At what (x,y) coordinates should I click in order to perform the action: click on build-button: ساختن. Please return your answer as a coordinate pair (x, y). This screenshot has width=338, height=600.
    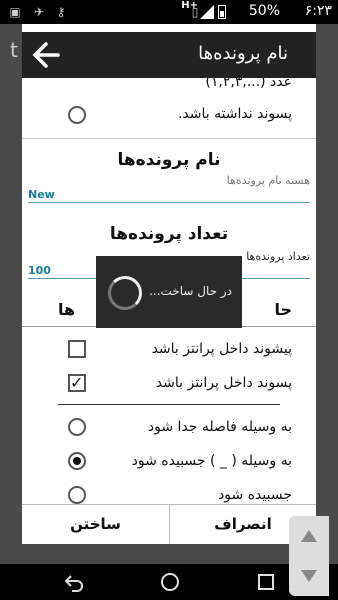
    Looking at the image, I should click on (95, 524).